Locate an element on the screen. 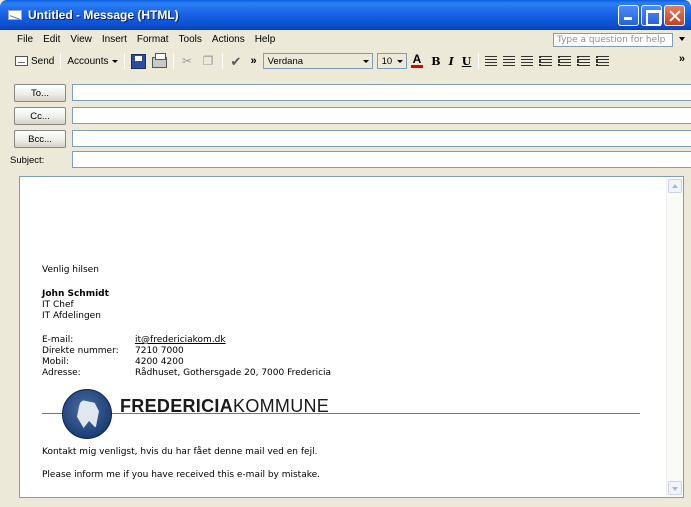  bold-button: B is located at coordinates (435, 61).